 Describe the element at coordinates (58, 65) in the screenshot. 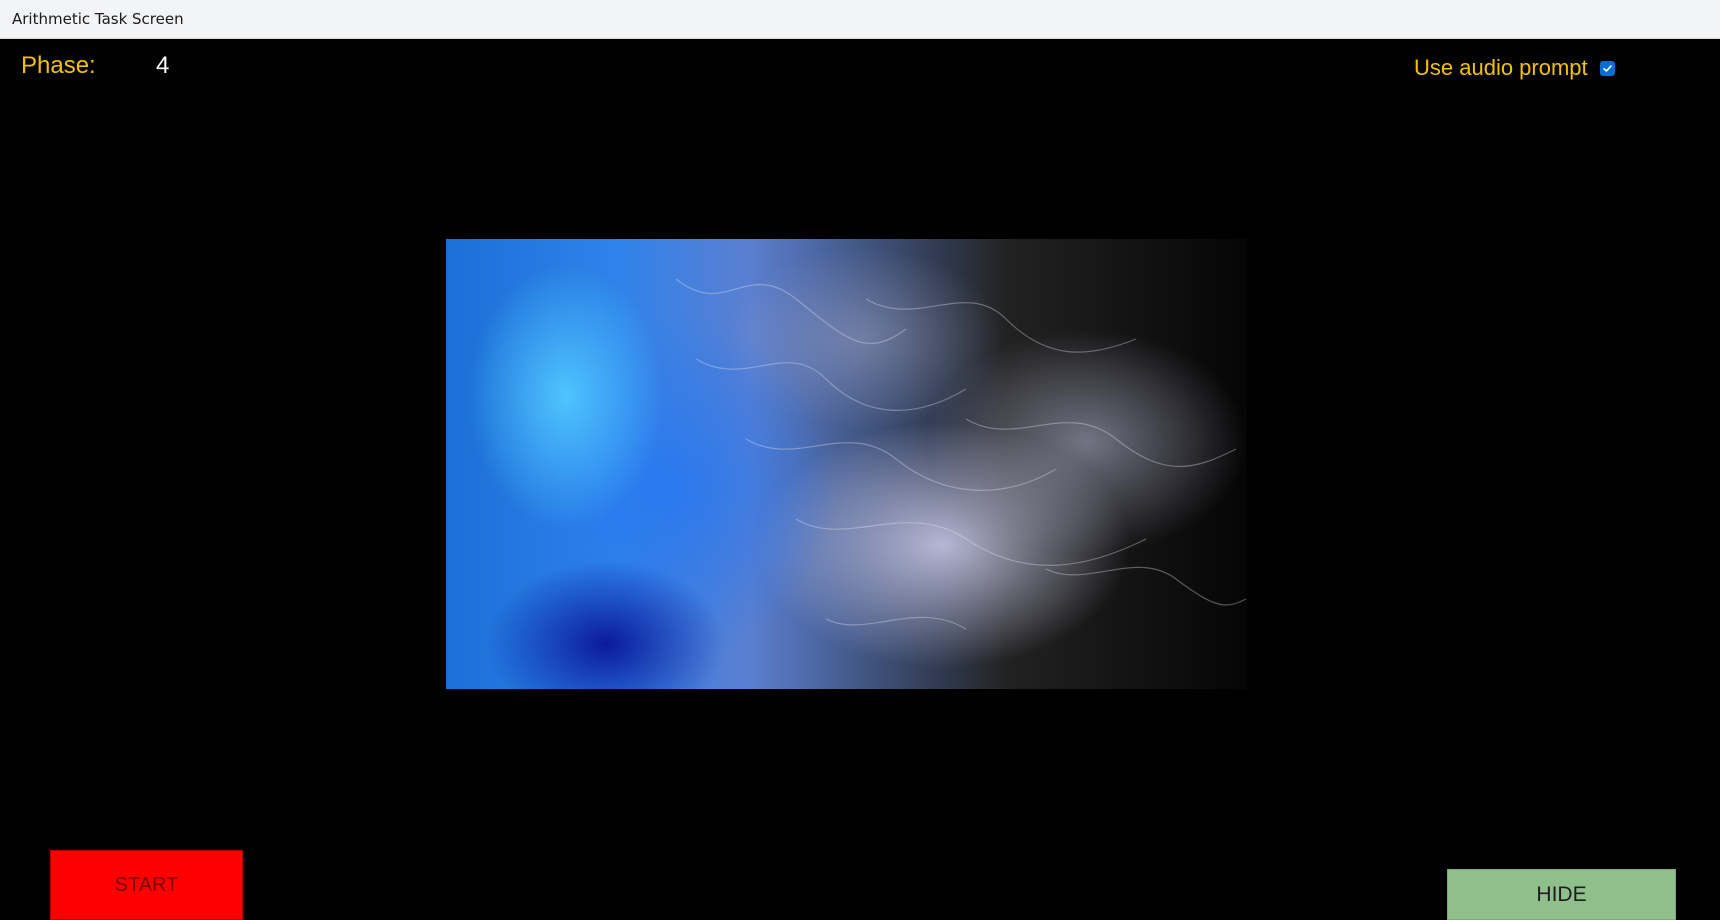

I see `phase-label: Phase:` at that location.